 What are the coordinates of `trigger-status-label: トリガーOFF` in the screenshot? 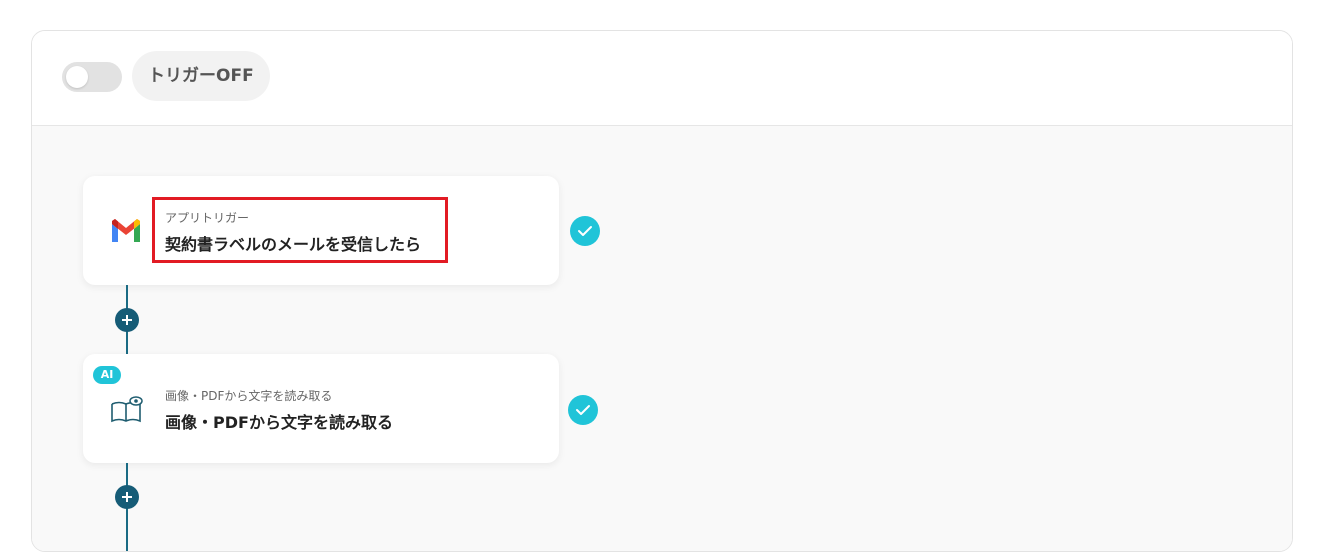 It's located at (201, 76).